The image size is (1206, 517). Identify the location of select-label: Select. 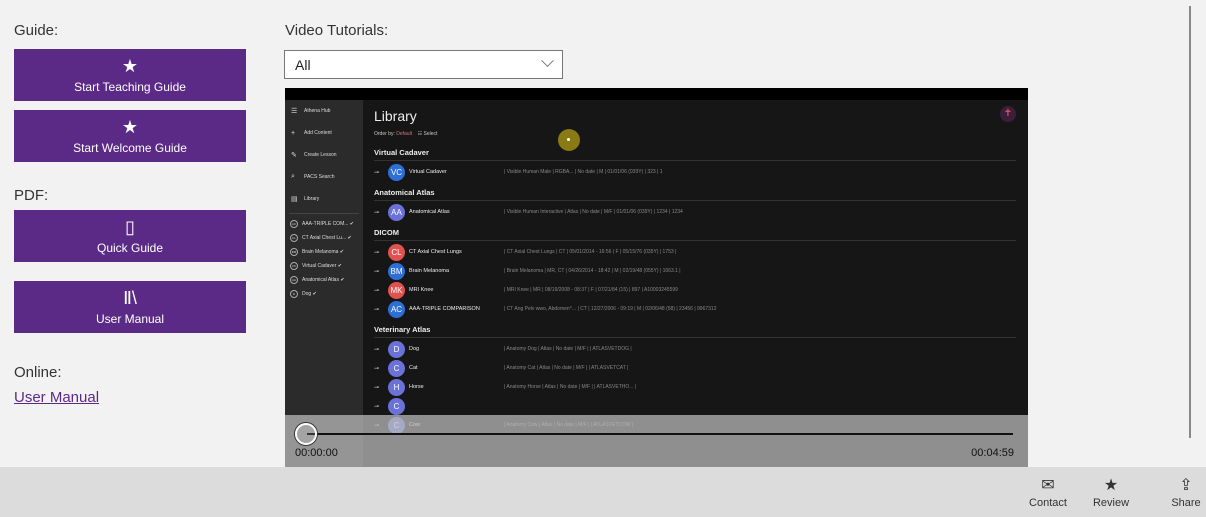
(430, 134).